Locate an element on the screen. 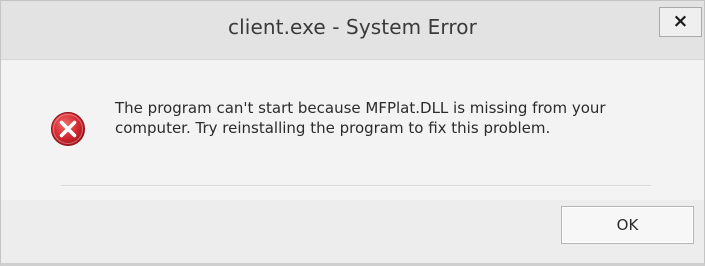 The width and height of the screenshot is (705, 266). window-title: client.exe - System Error is located at coordinates (352, 27).